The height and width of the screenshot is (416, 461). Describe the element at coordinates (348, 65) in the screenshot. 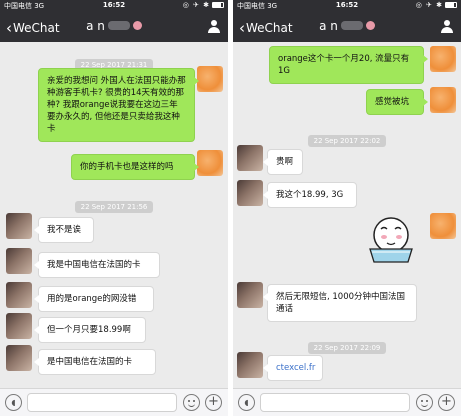

I see `message-bubble: orange这个卡一个月20, 流量只有1G` at that location.